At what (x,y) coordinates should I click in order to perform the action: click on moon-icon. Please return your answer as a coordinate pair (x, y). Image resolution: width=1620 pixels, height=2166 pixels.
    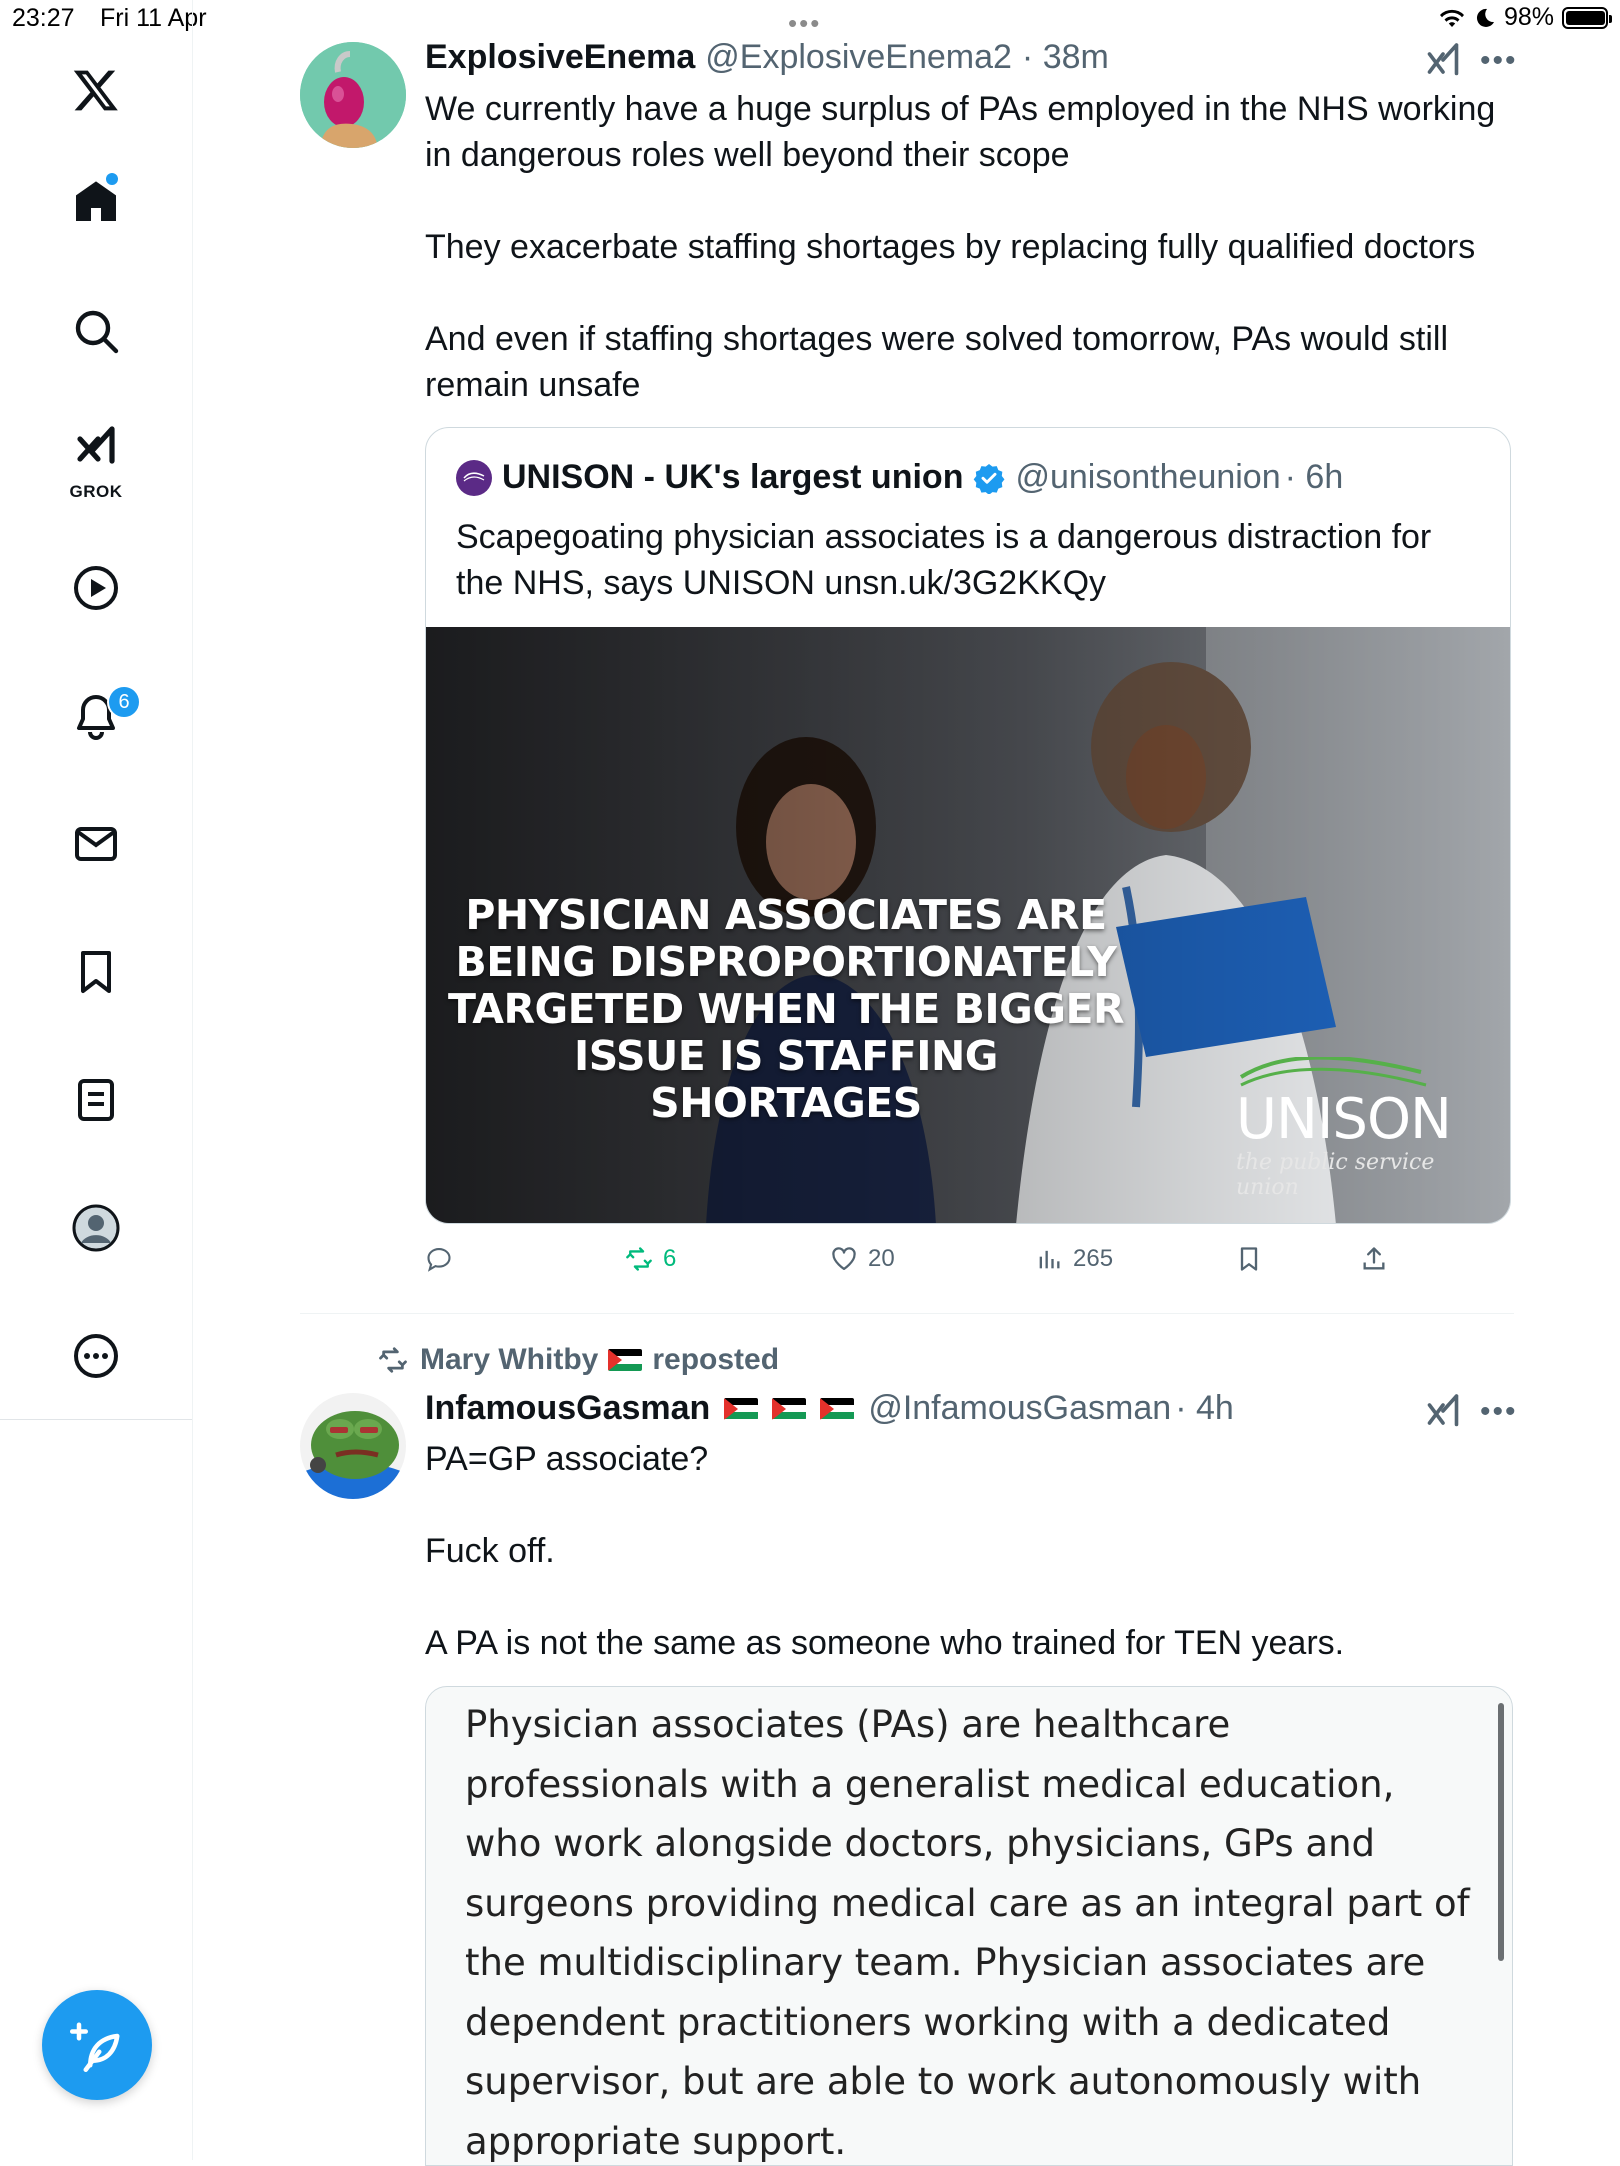
    Looking at the image, I should click on (1485, 17).